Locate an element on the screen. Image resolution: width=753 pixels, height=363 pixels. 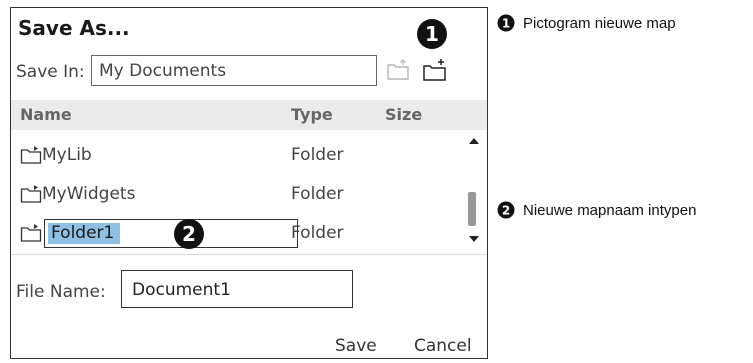
file-name-label: File Name: is located at coordinates (61, 292).